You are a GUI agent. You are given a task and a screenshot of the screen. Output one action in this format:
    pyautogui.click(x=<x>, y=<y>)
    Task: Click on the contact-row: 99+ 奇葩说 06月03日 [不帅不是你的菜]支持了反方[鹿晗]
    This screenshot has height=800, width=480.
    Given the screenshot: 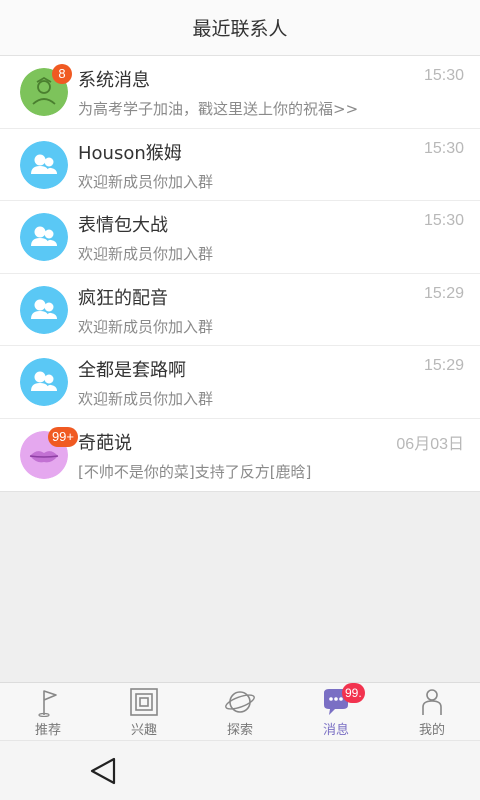 What is the action you would take?
    pyautogui.click(x=240, y=455)
    